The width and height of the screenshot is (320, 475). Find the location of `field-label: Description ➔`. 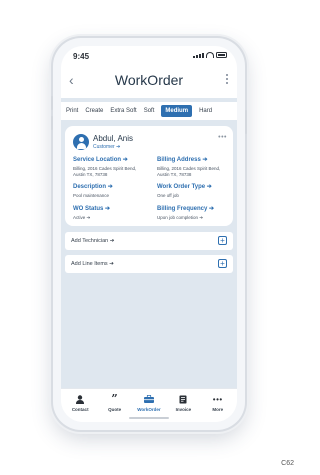

field-label: Description ➔ is located at coordinates (93, 187).